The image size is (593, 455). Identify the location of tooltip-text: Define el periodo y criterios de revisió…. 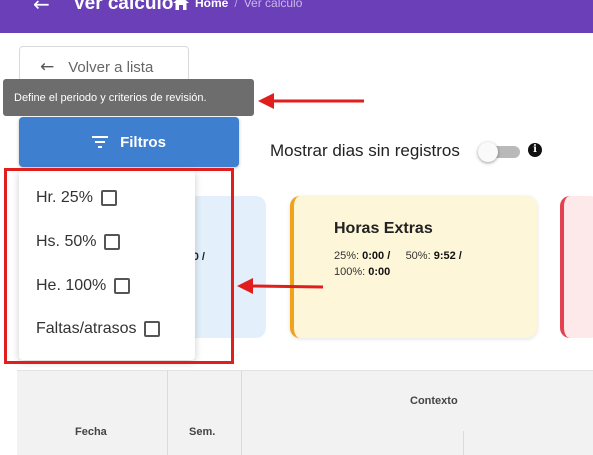
(110, 97).